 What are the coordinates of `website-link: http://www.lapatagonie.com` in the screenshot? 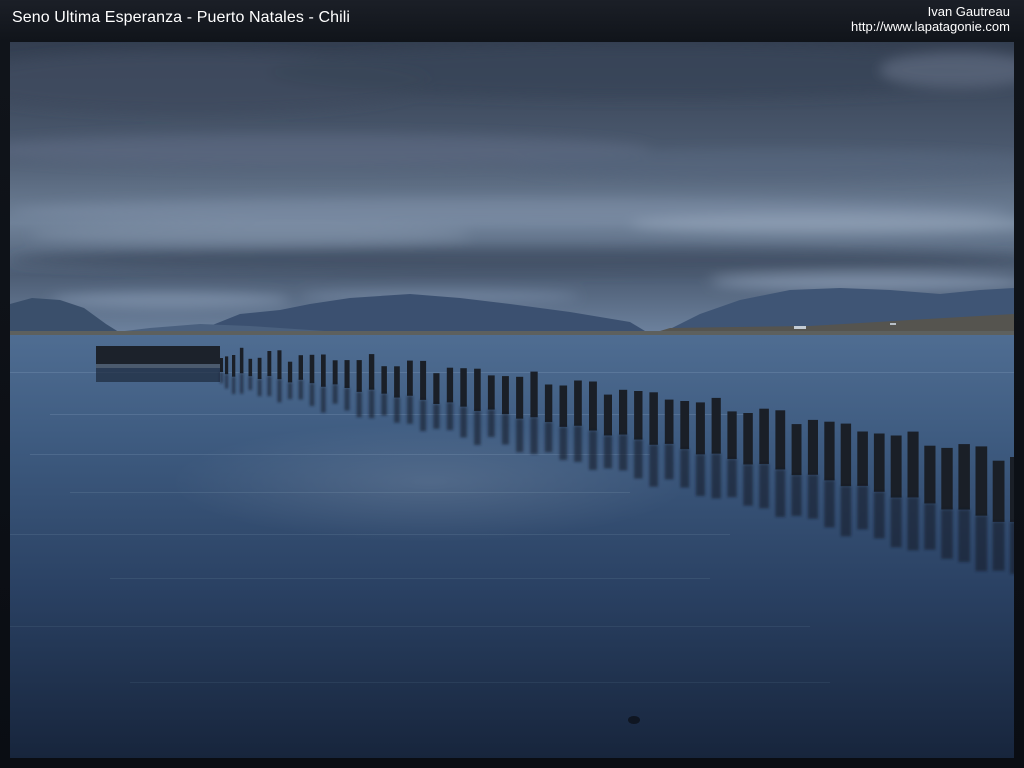 It's located at (930, 26).